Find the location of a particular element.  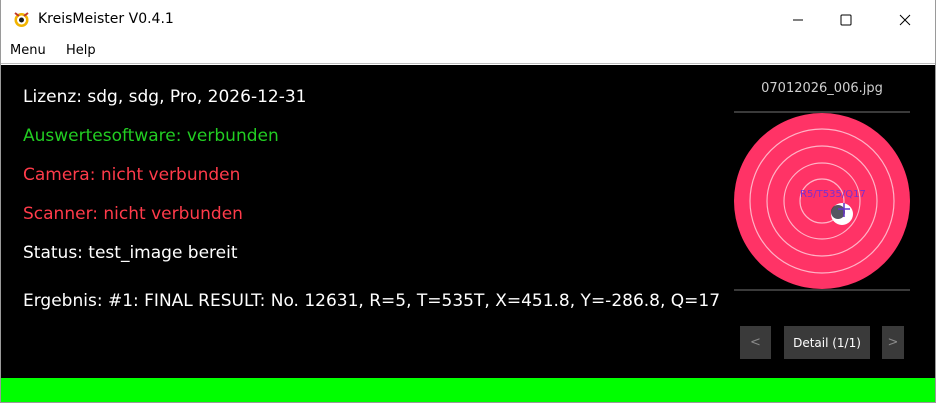

maximize-icon is located at coordinates (846, 20).